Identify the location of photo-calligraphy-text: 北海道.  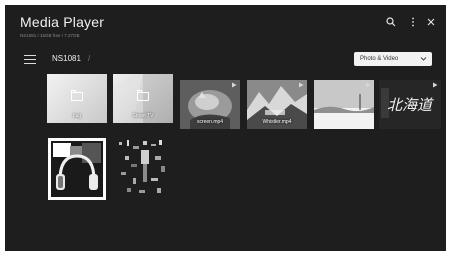
(410, 105).